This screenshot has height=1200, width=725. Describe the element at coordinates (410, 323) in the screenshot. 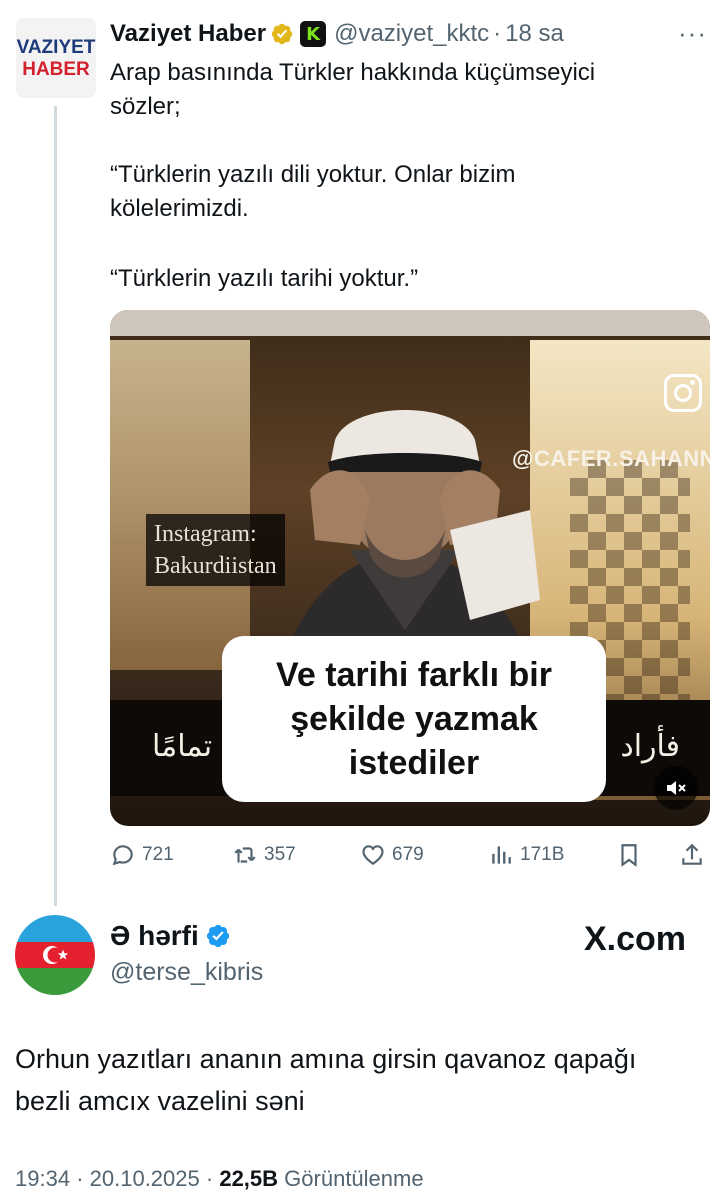

I see `video-top-band` at that location.